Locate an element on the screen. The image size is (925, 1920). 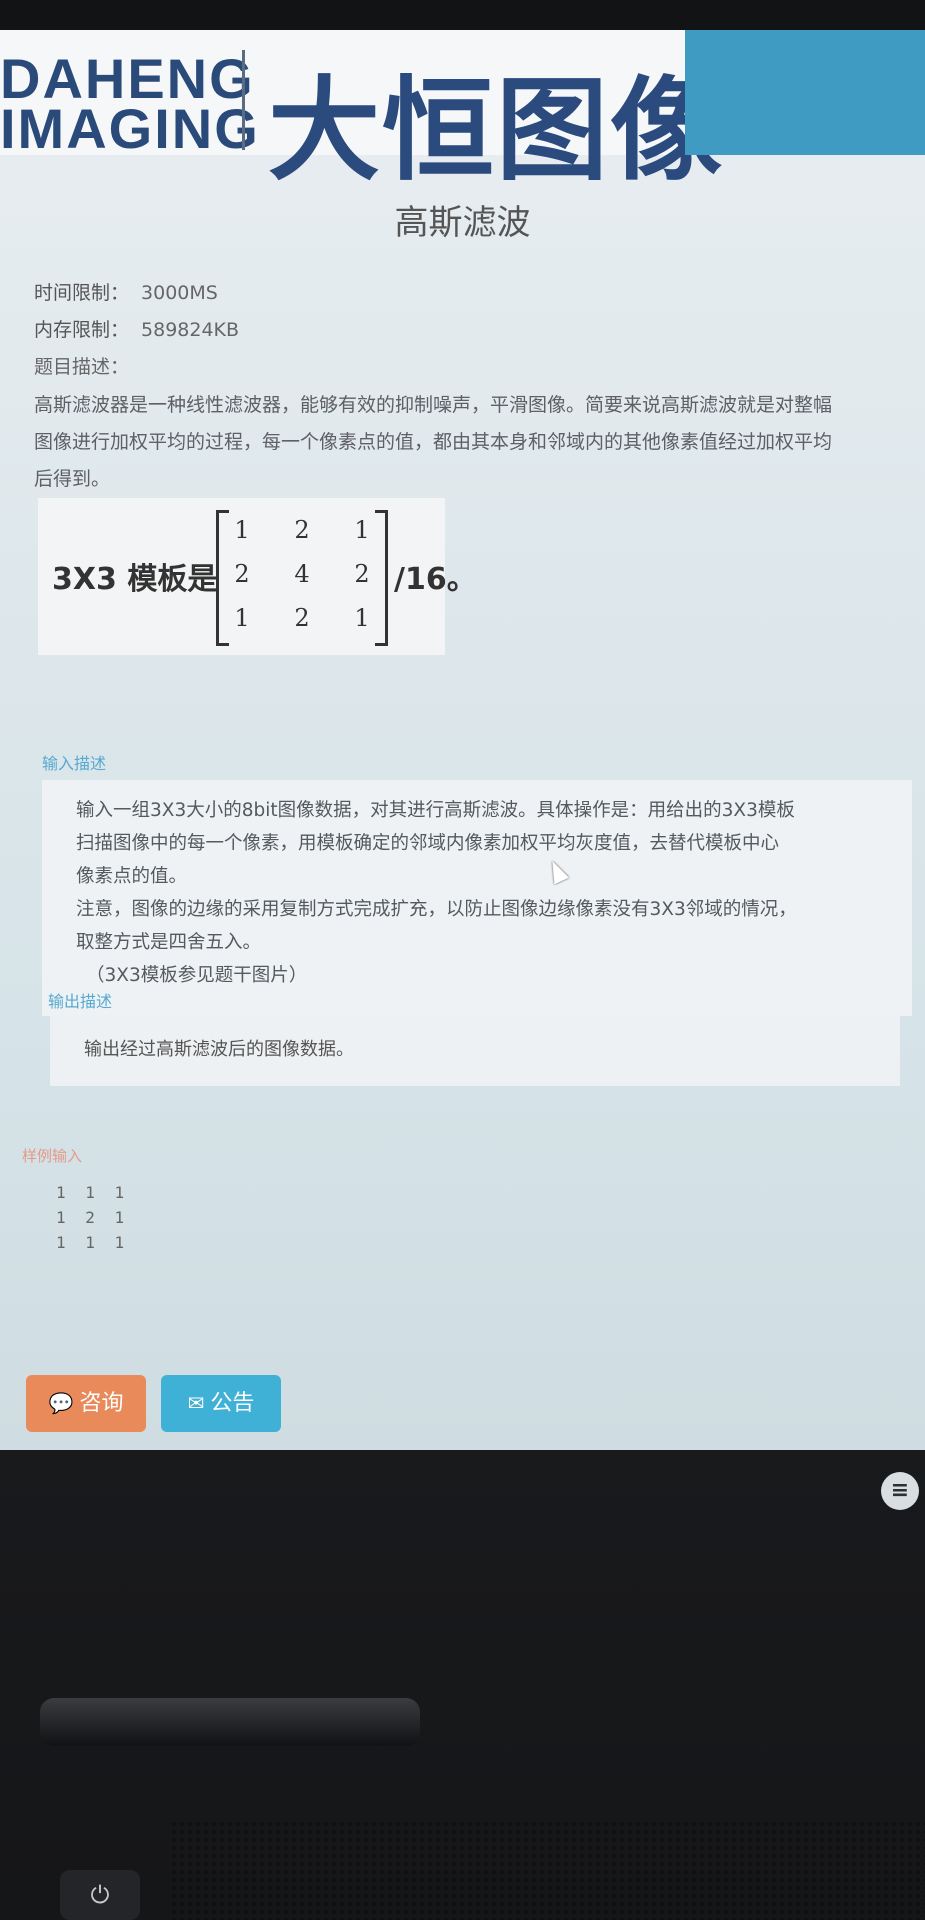
time-limit-row: 时间限制： 3000MS is located at coordinates (126, 291).